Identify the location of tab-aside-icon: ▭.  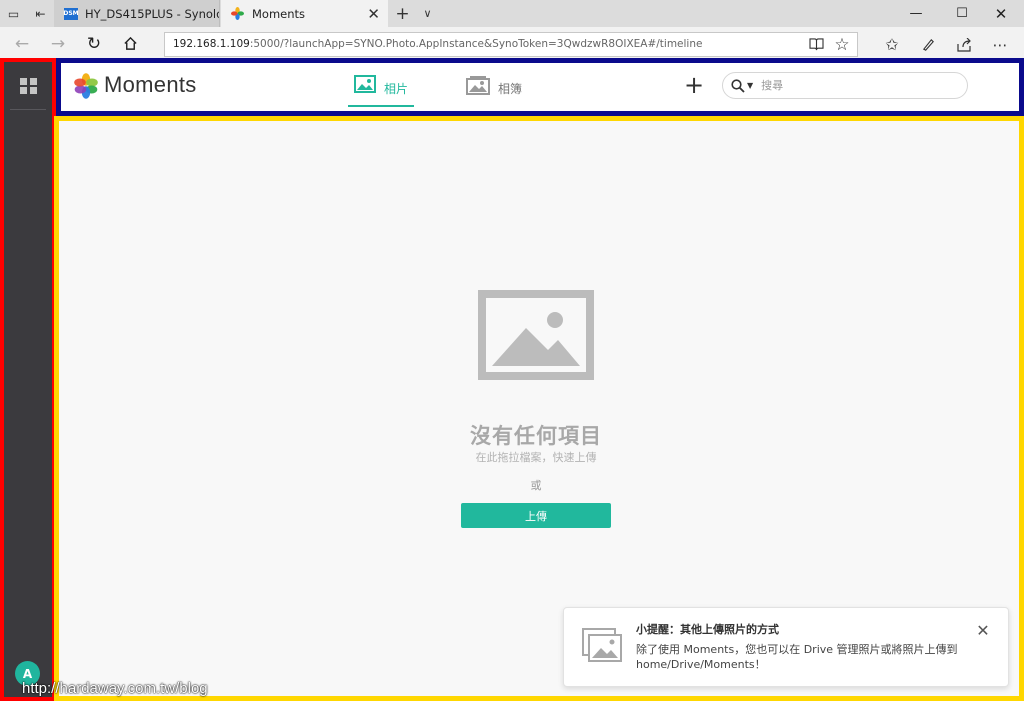
(13, 13).